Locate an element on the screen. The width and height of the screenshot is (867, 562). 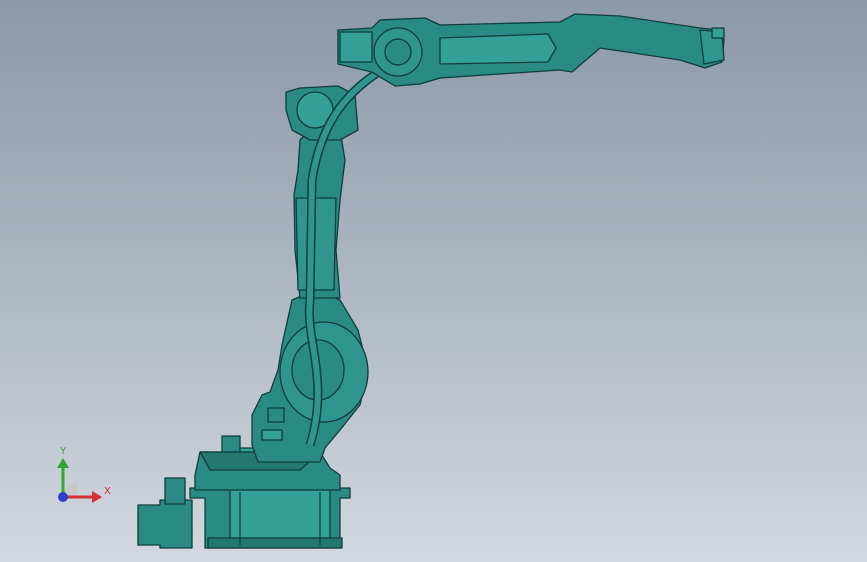
coordinate-triad: Y X is located at coordinates (80, 476).